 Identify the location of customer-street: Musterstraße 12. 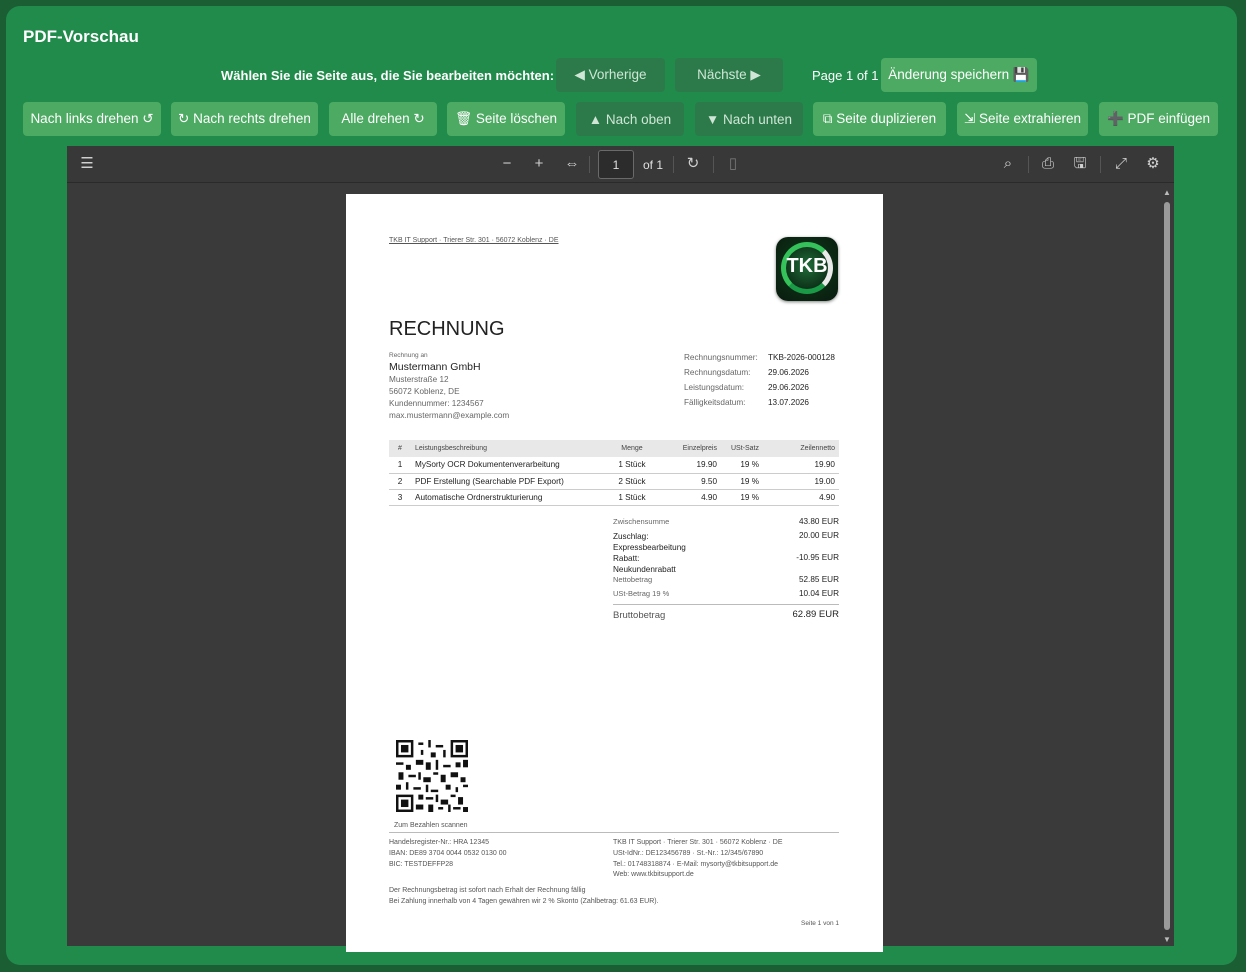
(419, 379).